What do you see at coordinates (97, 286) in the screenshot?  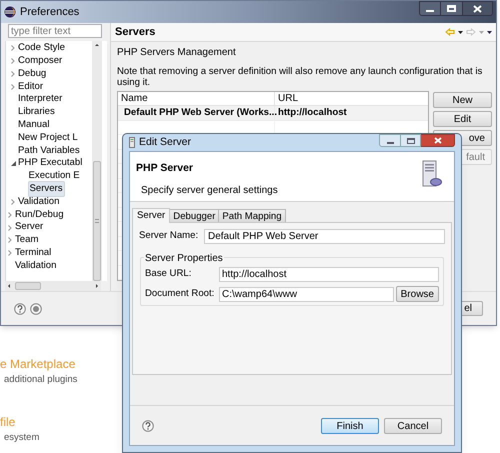 I see `scroll-right-icon` at bounding box center [97, 286].